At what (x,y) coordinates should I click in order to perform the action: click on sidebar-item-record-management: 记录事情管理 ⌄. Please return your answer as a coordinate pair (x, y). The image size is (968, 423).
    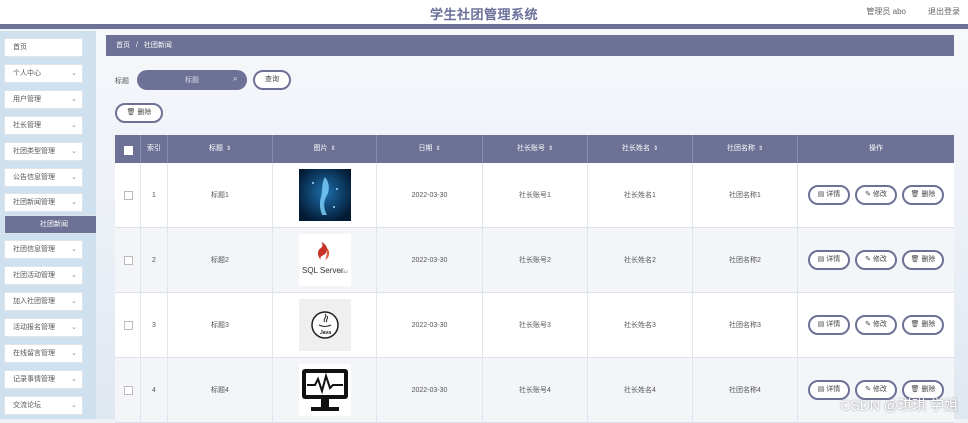
    Looking at the image, I should click on (43, 379).